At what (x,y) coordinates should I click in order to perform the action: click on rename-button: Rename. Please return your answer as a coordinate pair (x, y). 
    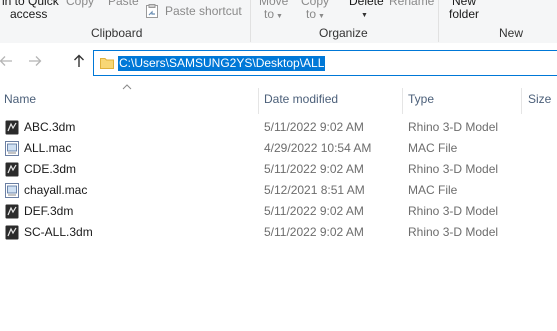
    Looking at the image, I should click on (411, 4).